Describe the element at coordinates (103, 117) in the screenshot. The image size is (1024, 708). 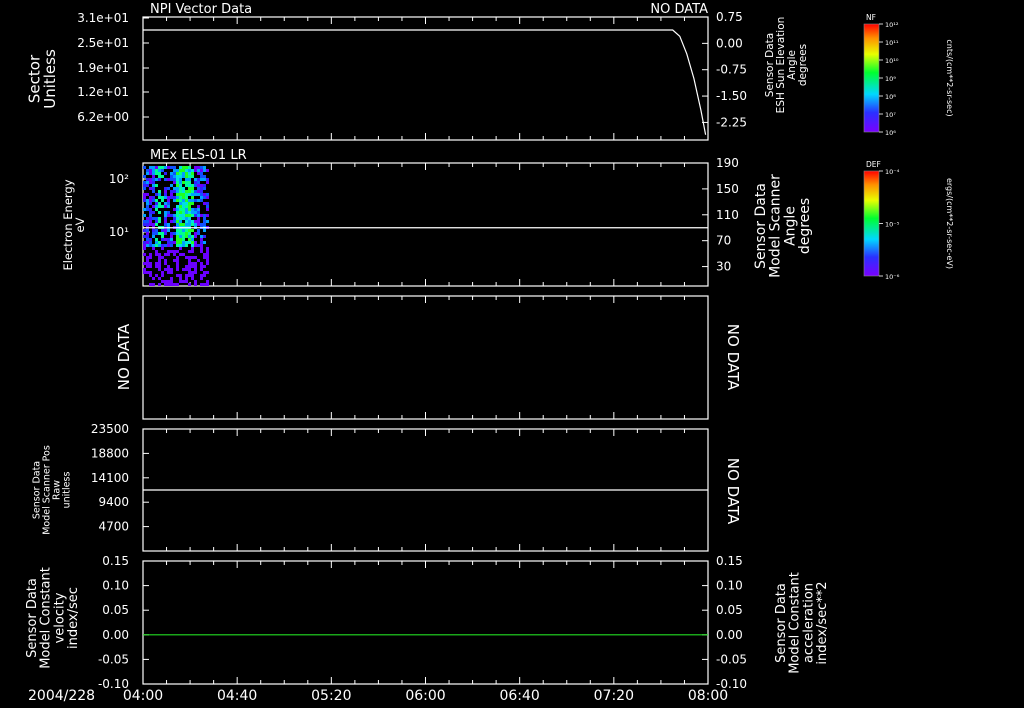
I see `y-tick-label-left: 6.2e+00` at that location.